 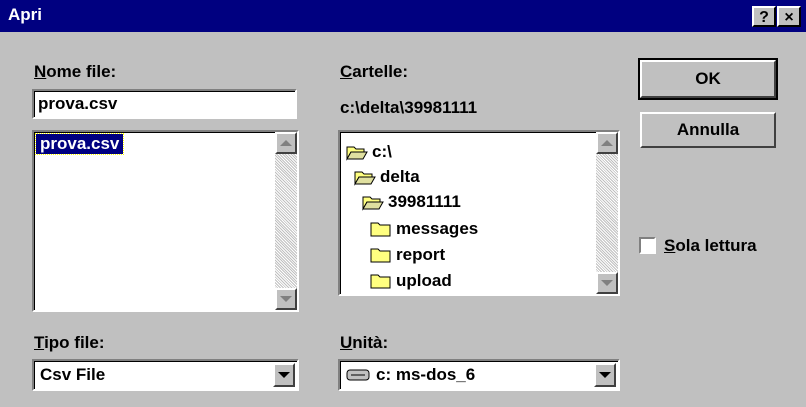 I want to click on file-type-dropdown-button, so click(x=284, y=375).